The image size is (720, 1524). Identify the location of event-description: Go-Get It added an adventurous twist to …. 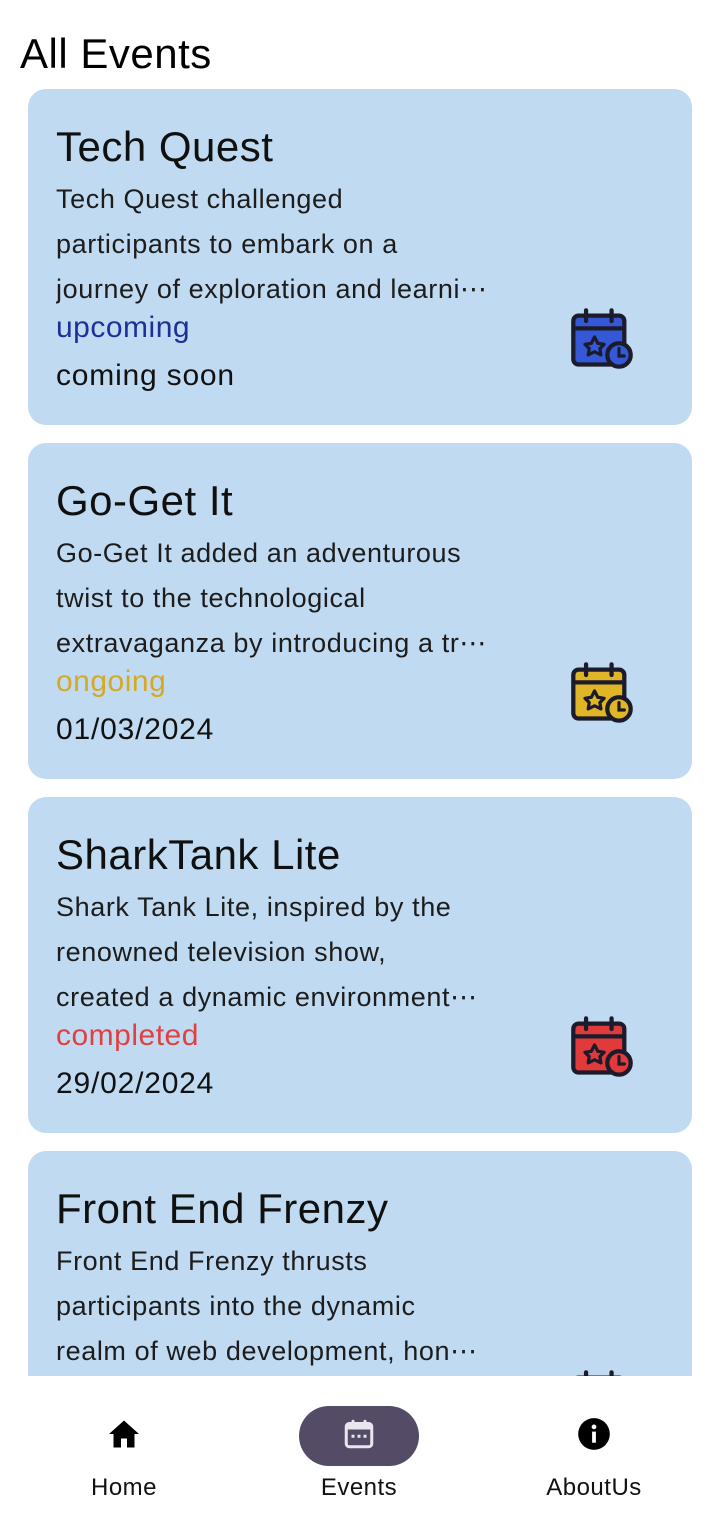
(272, 598).